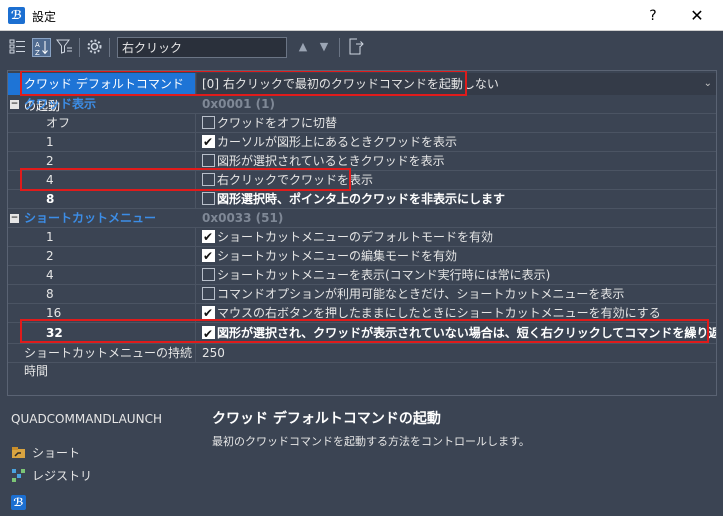 This screenshot has width=723, height=516. Describe the element at coordinates (295, 180) in the screenshot. I see `option-label: 右クリックでクワッドを表示` at that location.